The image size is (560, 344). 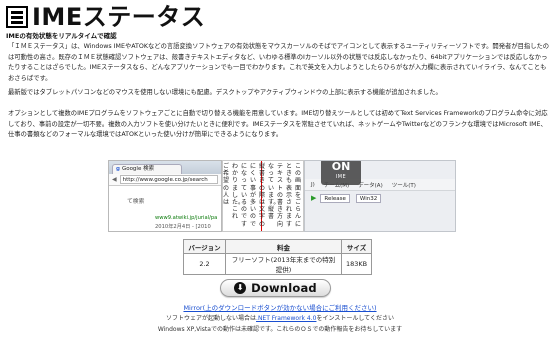 I want to click on page-header: IMEステータス, so click(x=105, y=17).